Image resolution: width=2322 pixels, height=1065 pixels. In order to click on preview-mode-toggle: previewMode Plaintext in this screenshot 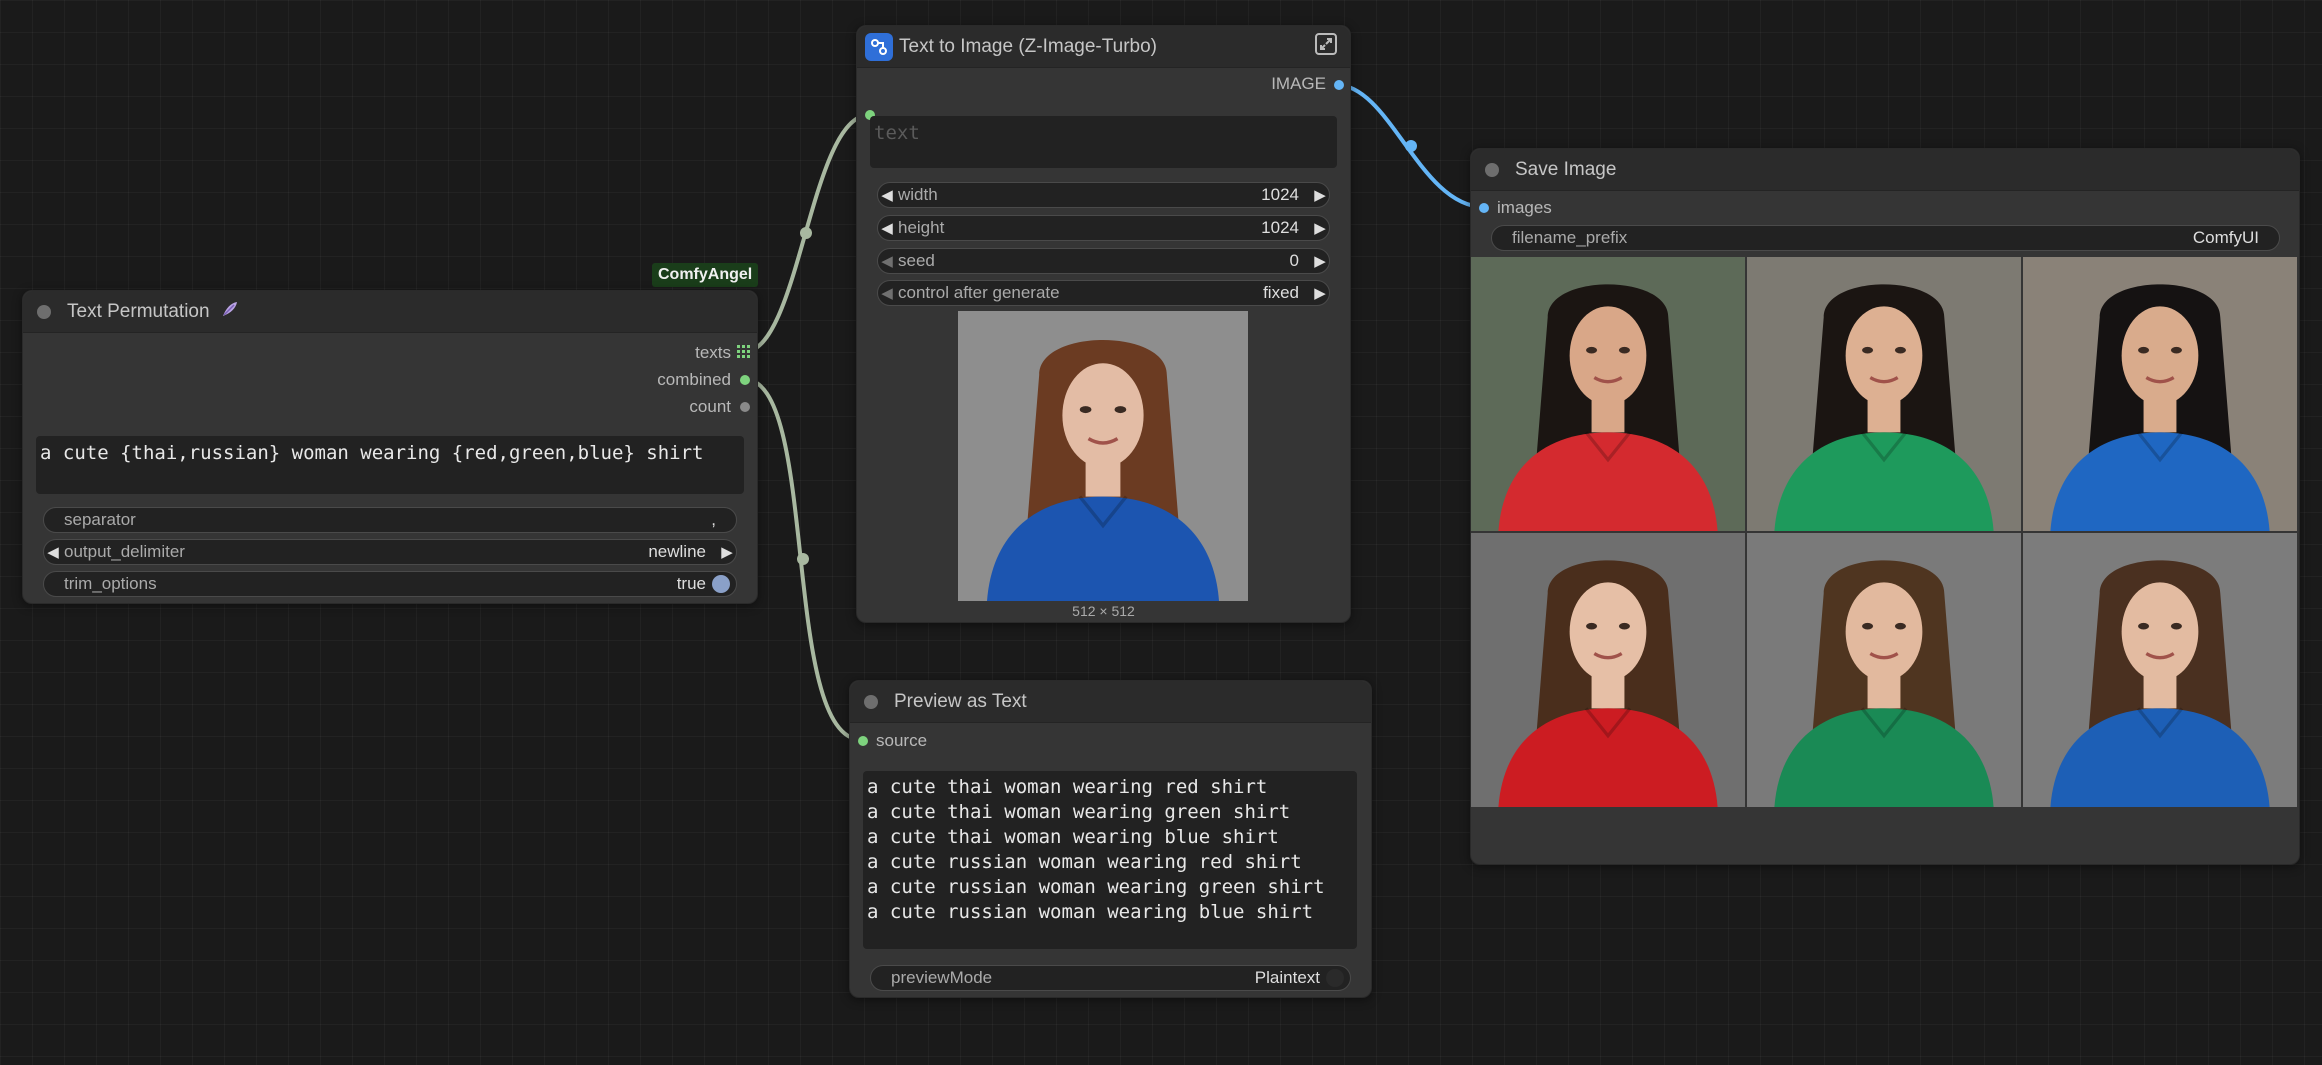, I will do `click(1110, 978)`.